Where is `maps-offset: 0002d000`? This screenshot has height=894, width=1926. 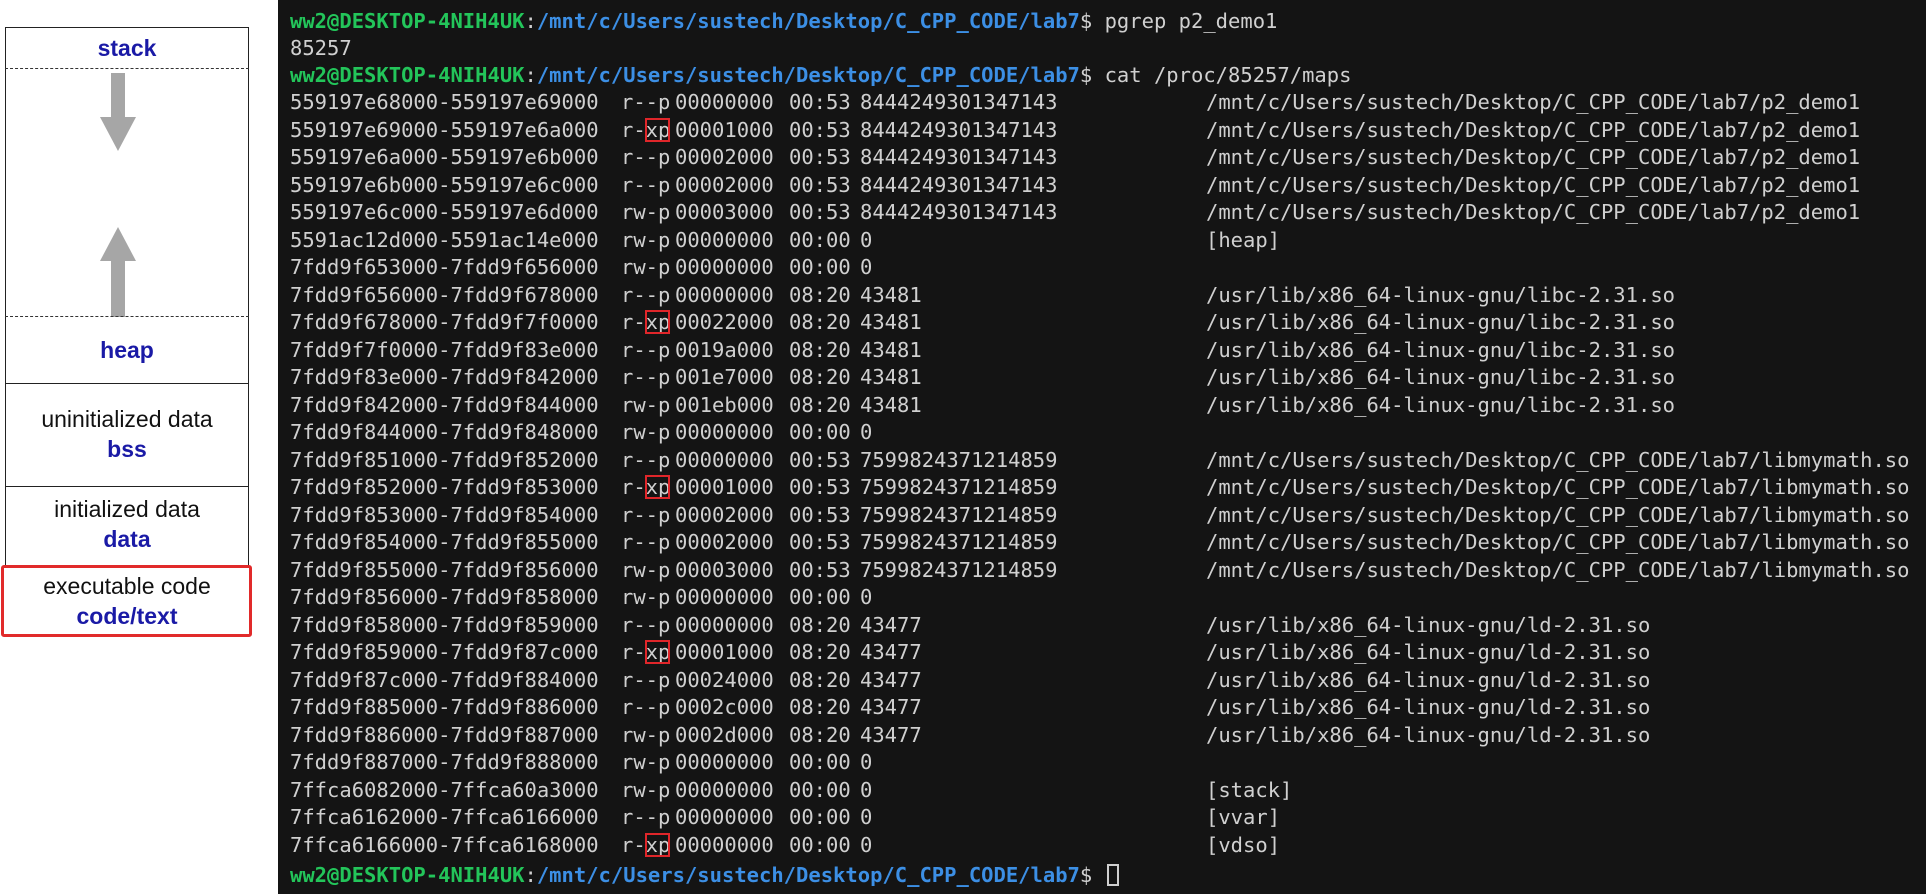 maps-offset: 0002d000 is located at coordinates (732, 735).